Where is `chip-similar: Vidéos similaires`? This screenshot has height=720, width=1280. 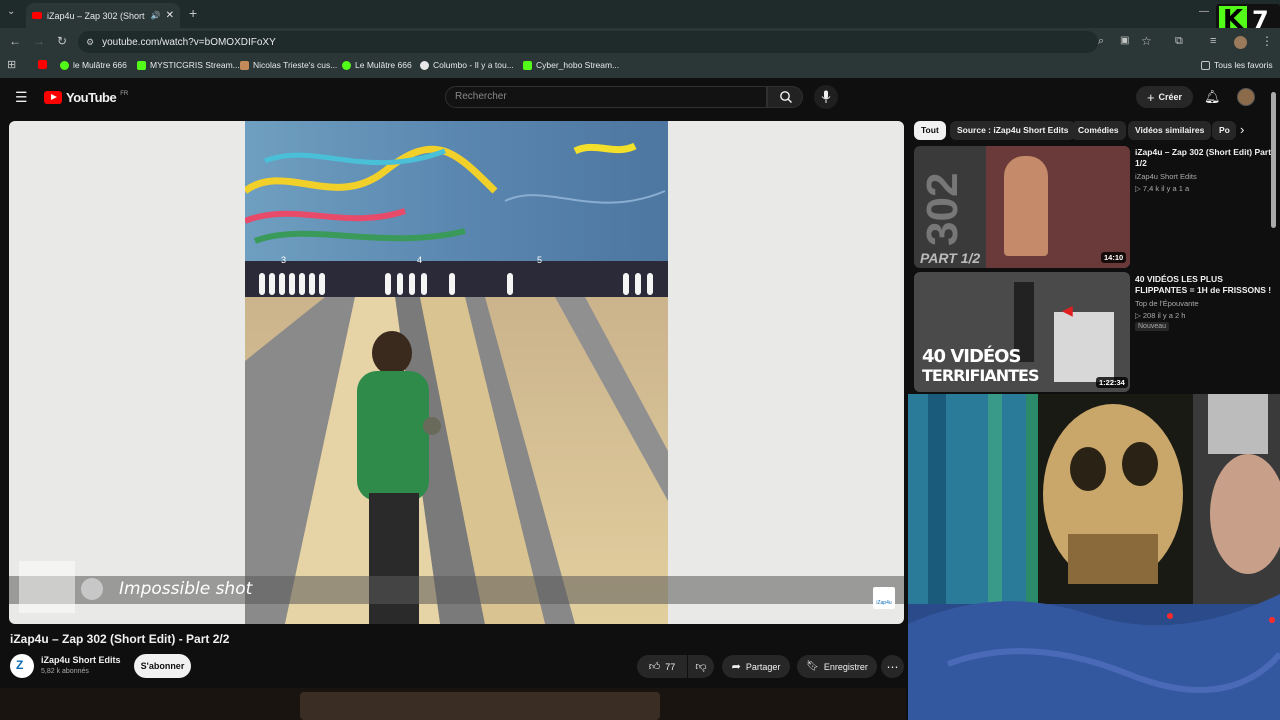
chip-similar: Vidéos similaires is located at coordinates (1170, 130).